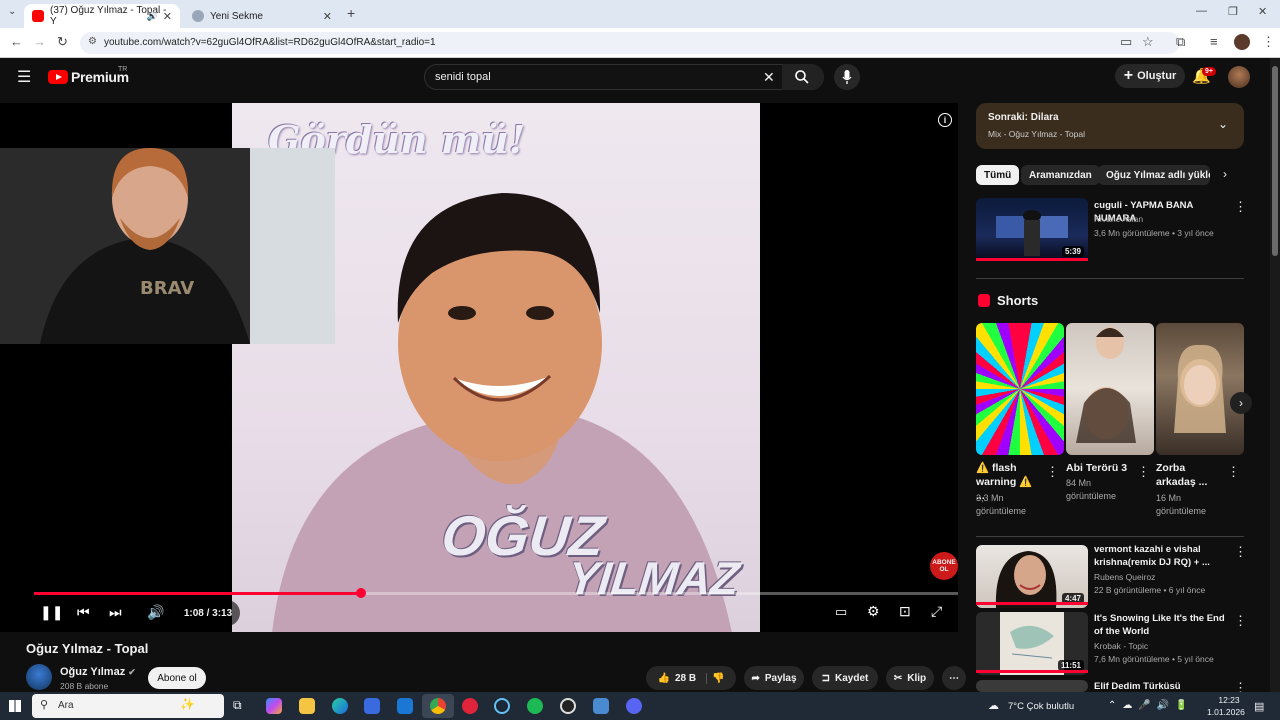 This screenshot has height=720, width=1280. Describe the element at coordinates (1226, 712) in the screenshot. I see `clock-date: 1.01.2026` at that location.